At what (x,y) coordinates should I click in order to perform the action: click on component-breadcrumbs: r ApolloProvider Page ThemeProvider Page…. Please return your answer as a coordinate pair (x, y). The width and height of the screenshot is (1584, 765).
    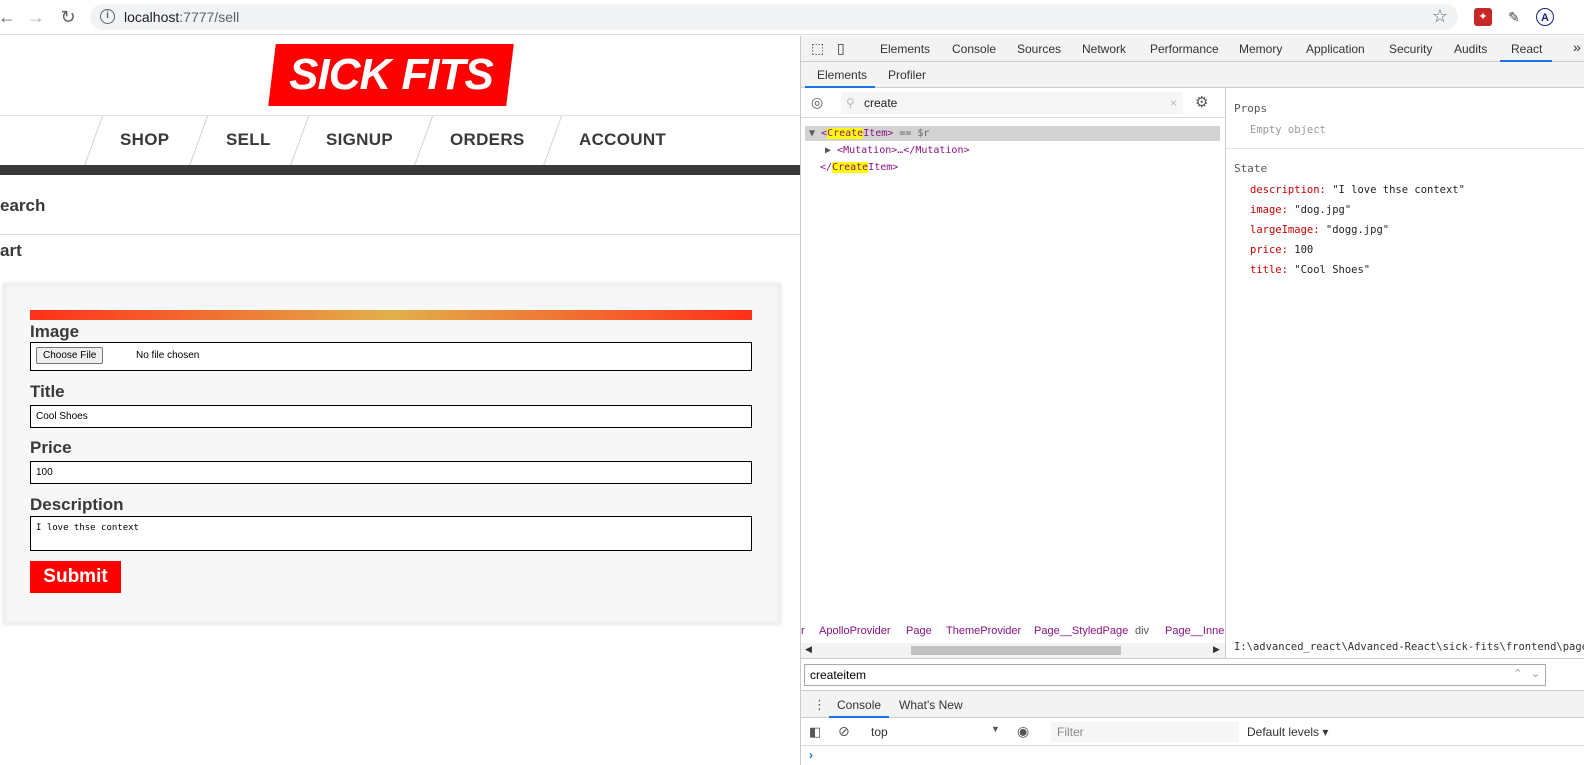
    Looking at the image, I should click on (1013, 633).